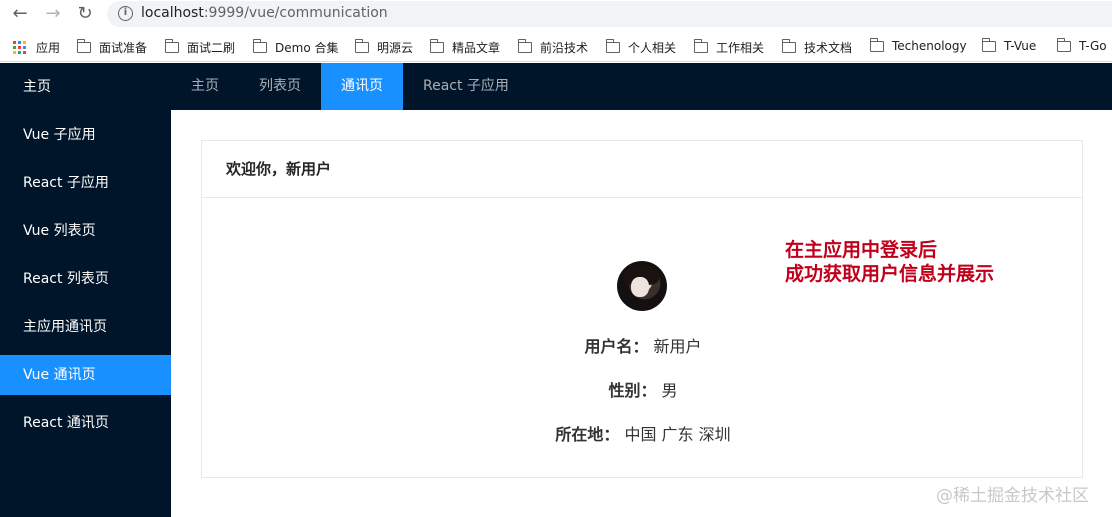 Image resolution: width=1112 pixels, height=517 pixels. I want to click on bookmark-folder: Techenology, so click(918, 45).